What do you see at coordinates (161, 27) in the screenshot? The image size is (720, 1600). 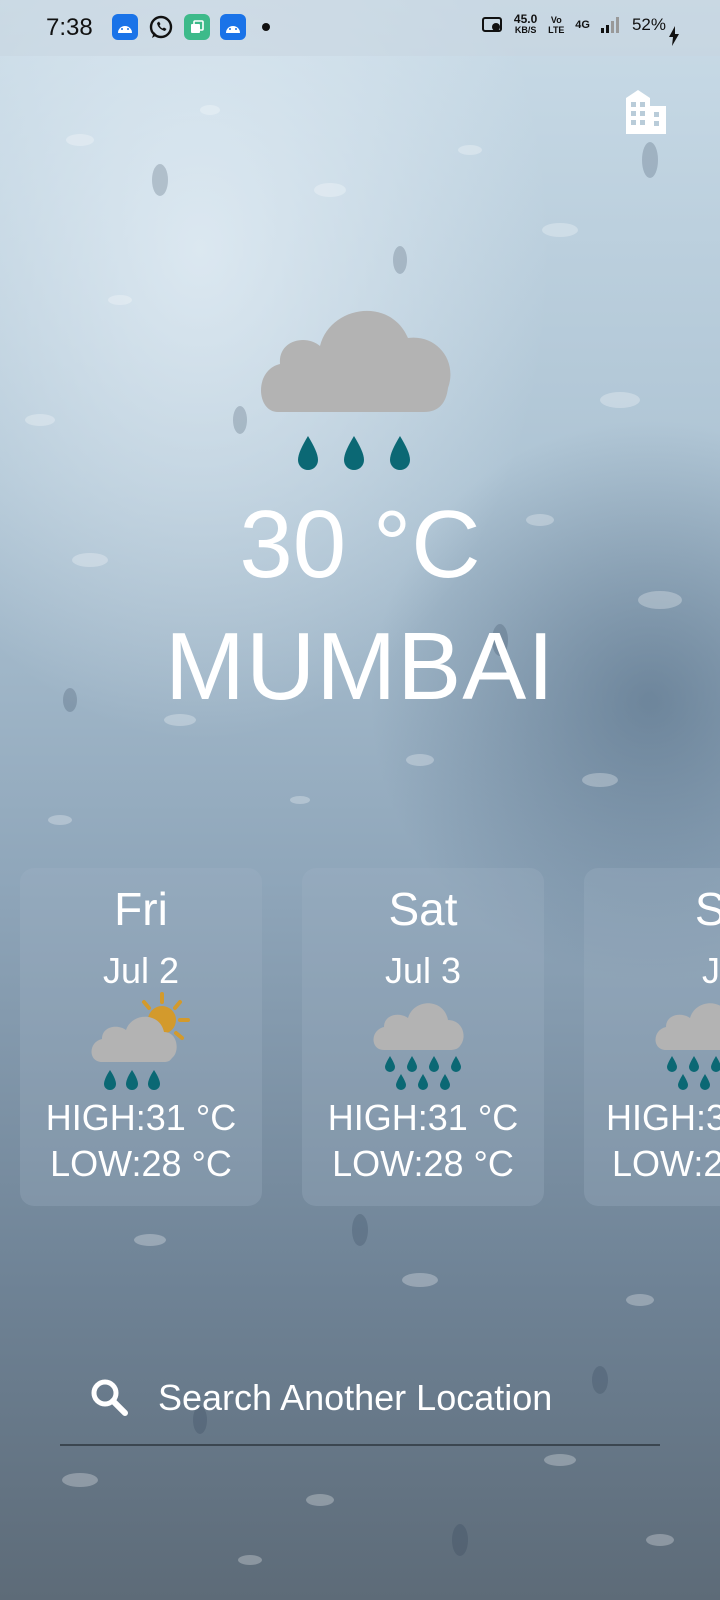 I see `whatsapp-icon` at bounding box center [161, 27].